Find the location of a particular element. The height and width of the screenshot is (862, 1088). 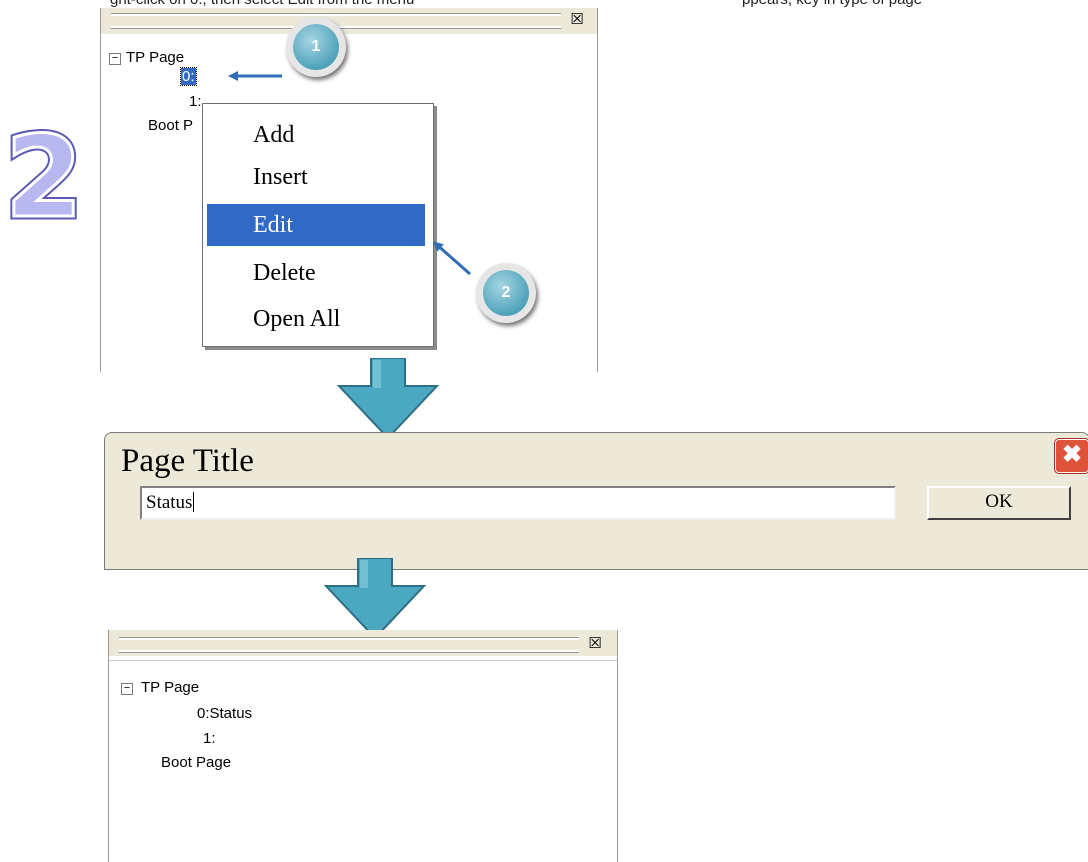

text-caret is located at coordinates (194, 502).